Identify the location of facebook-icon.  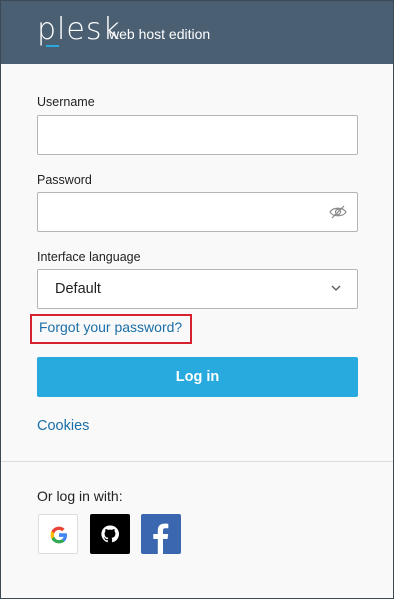
(161, 538).